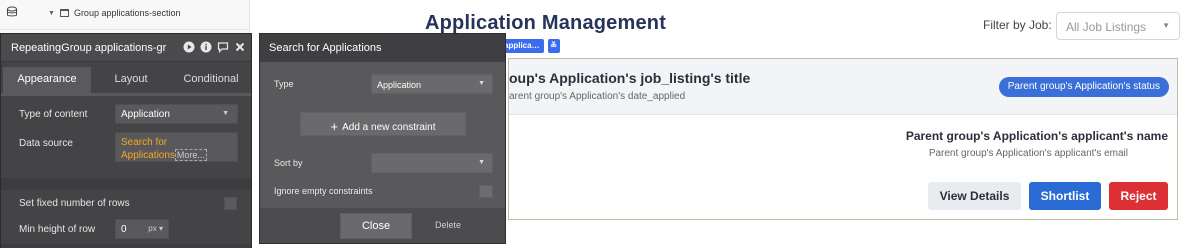  Describe the element at coordinates (389, 127) in the screenshot. I see `add-constraint-label: Add a new constraint` at that location.